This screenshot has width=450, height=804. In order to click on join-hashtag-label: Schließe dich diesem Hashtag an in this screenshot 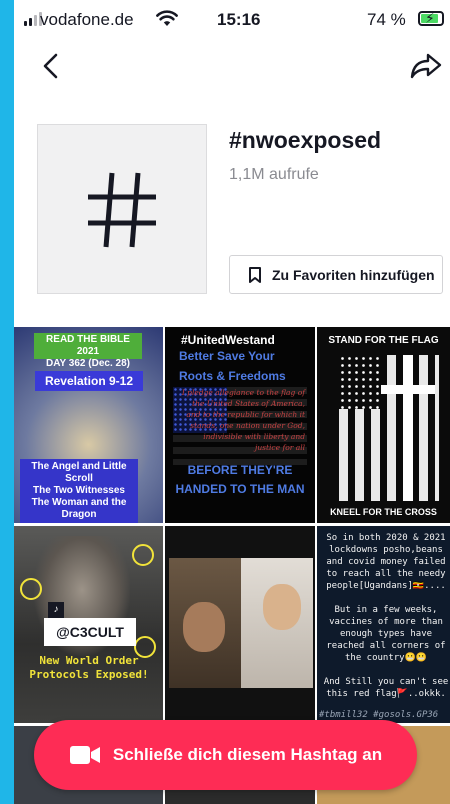, I will do `click(247, 754)`.